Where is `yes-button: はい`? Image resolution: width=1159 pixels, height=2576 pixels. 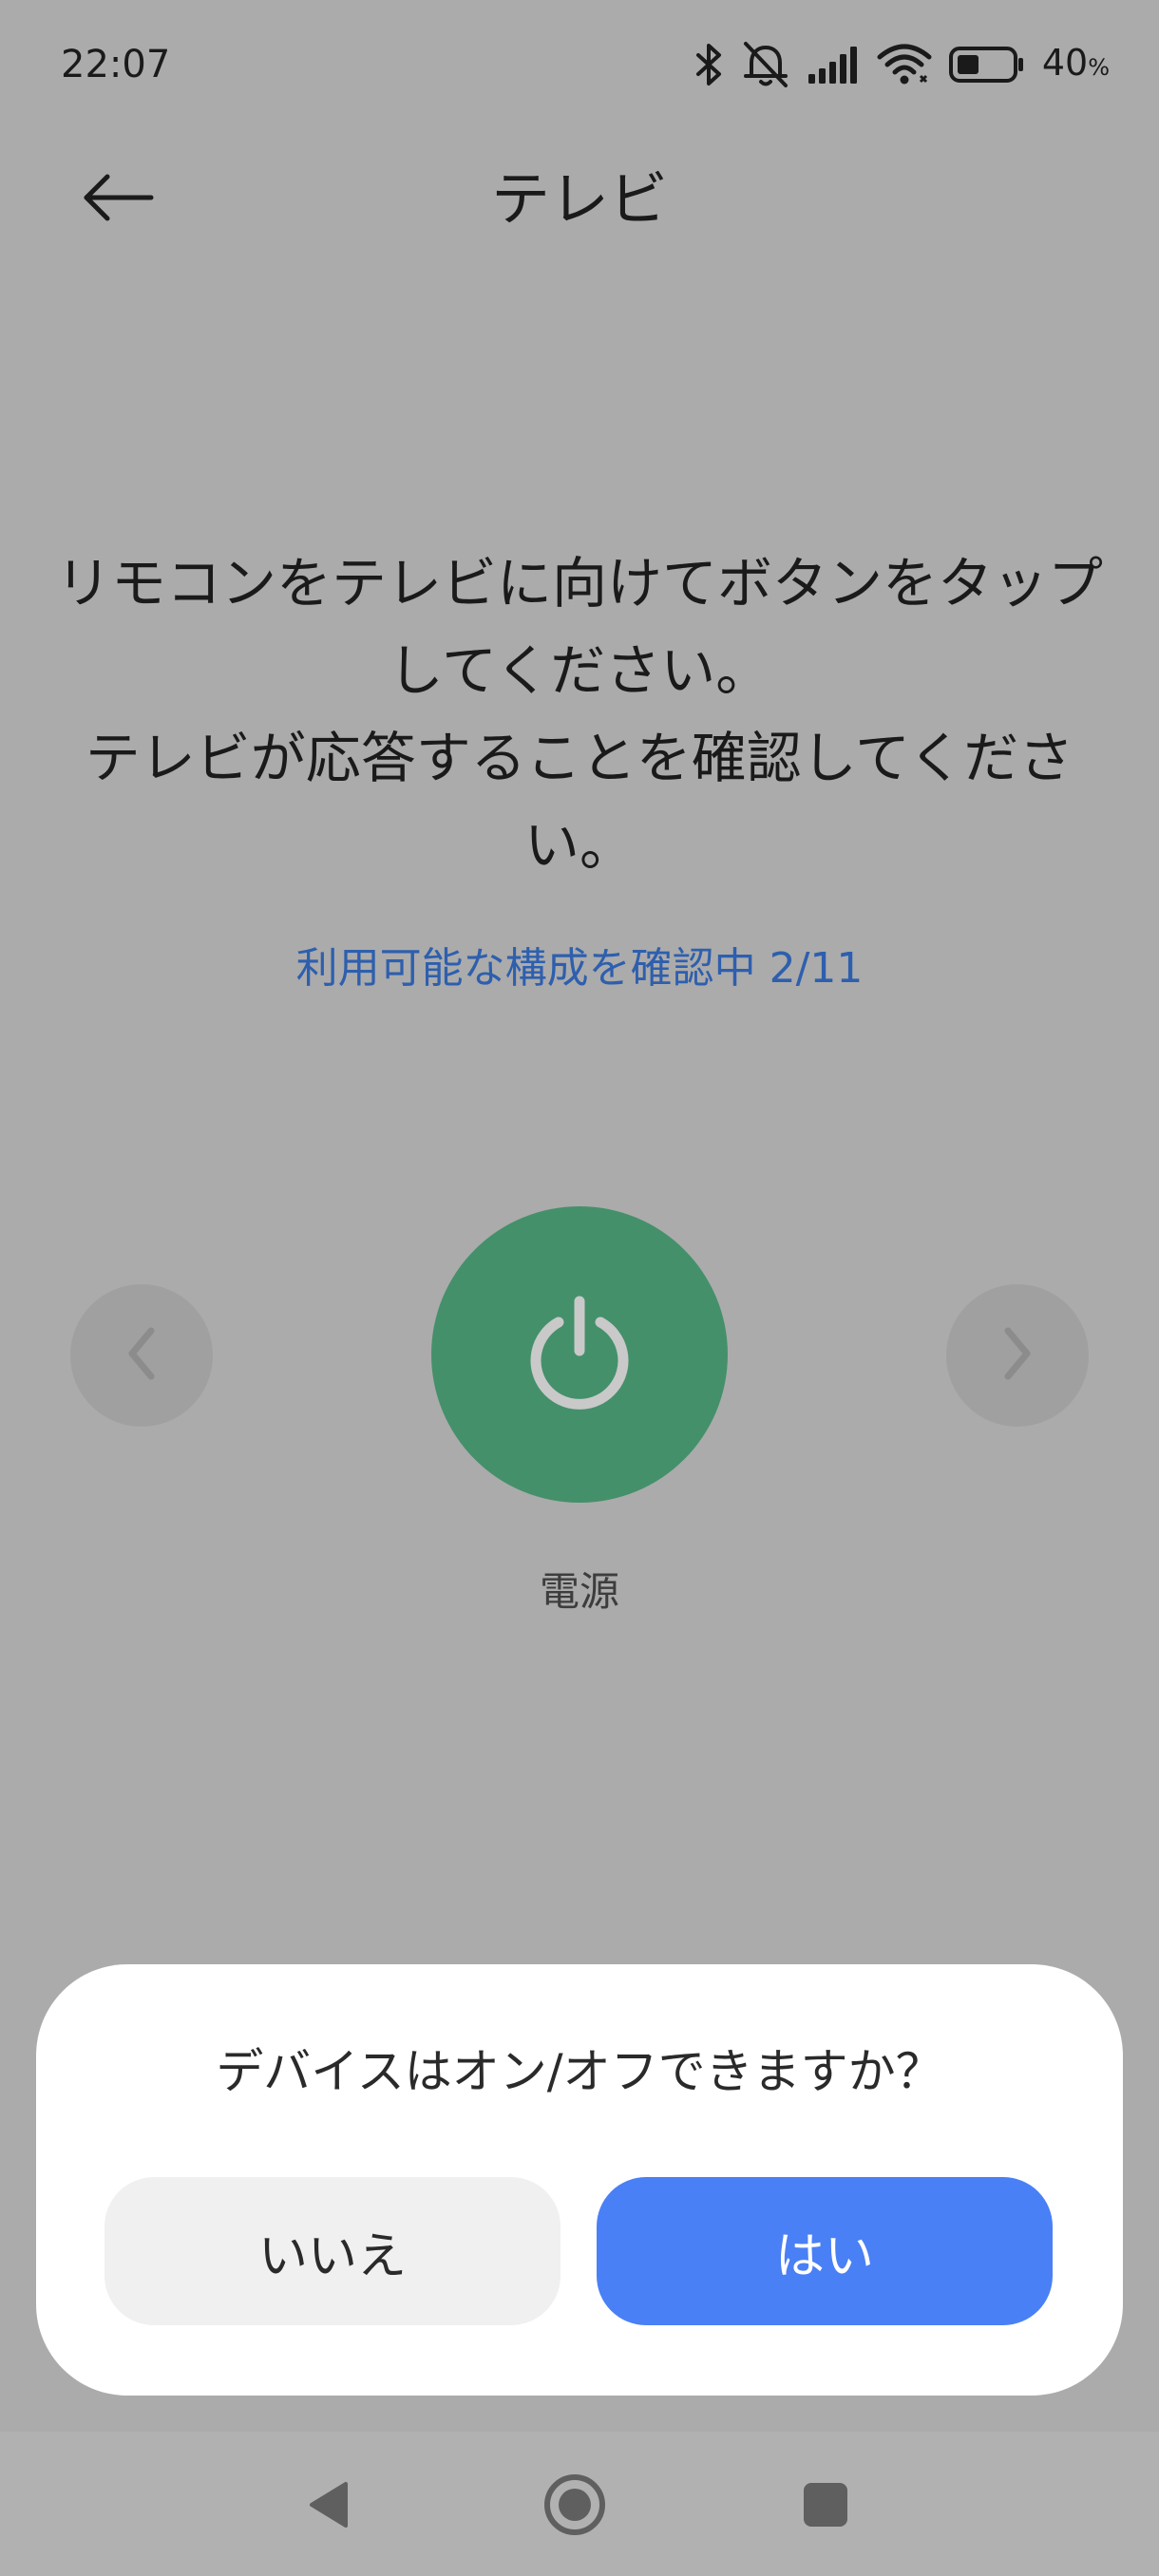 yes-button: はい is located at coordinates (825, 2251).